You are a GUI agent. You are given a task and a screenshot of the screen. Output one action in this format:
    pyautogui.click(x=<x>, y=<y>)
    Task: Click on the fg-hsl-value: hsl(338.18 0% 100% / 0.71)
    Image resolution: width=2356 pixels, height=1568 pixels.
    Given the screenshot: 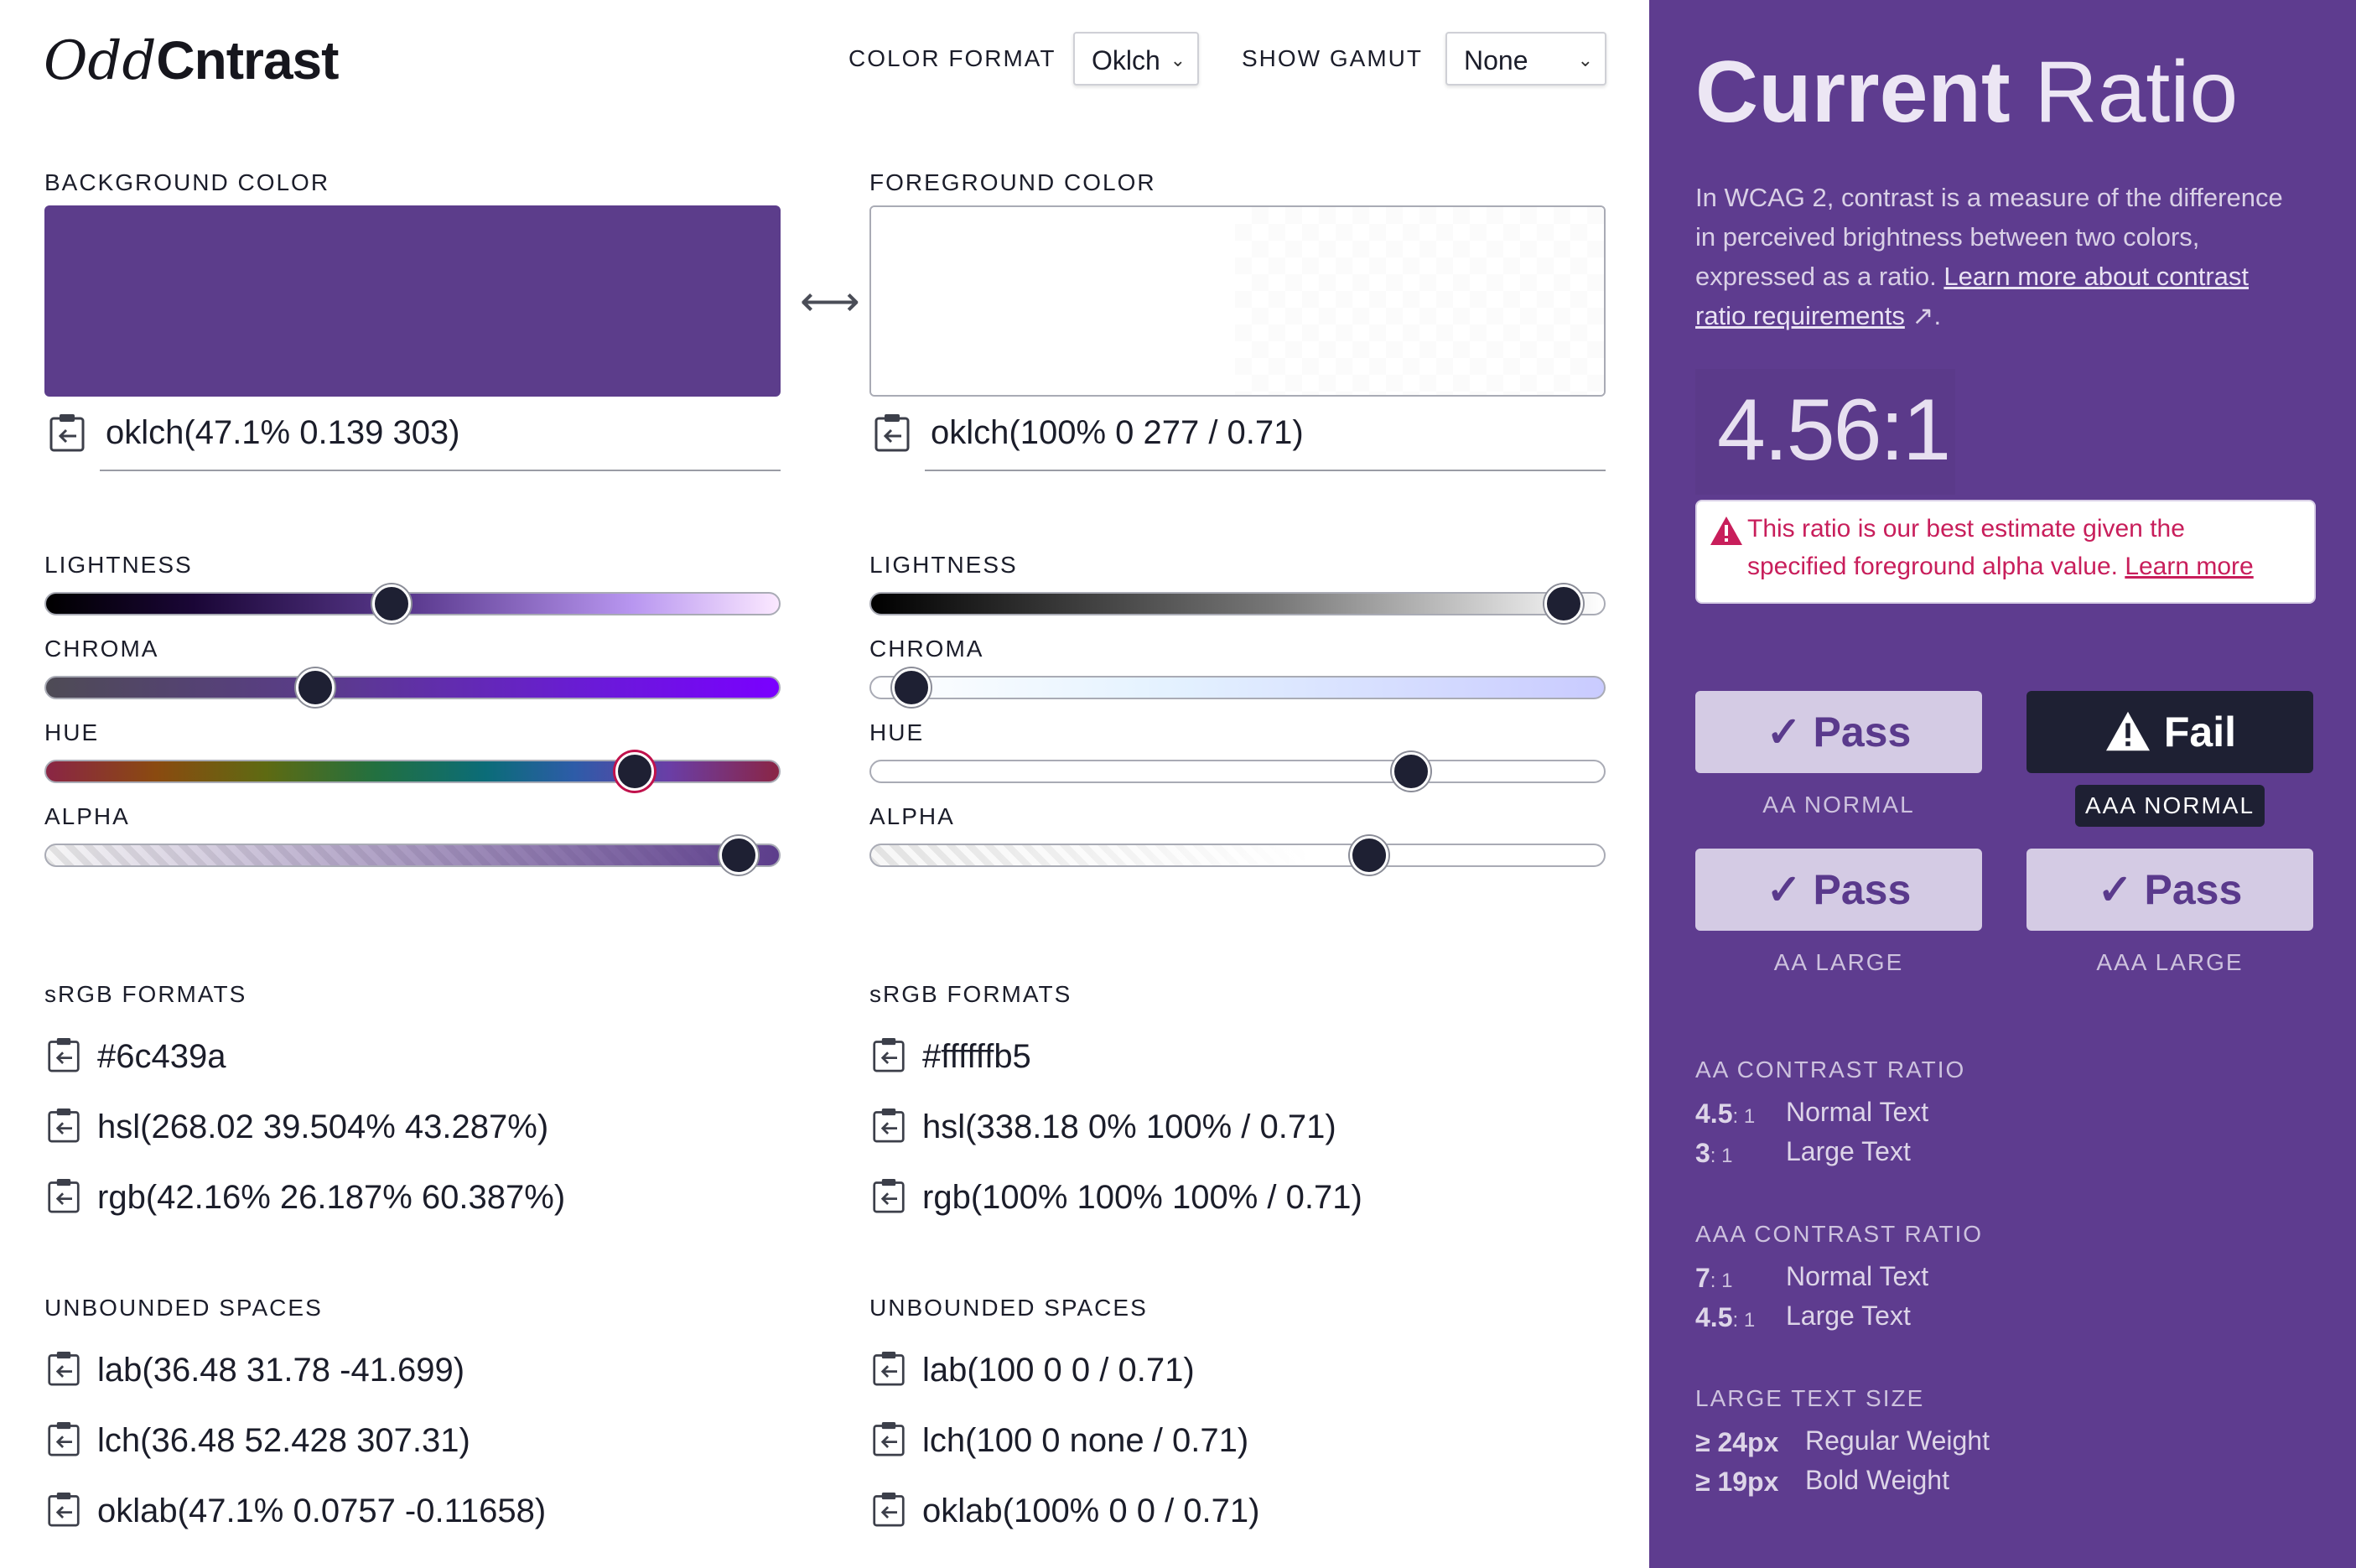 What is the action you would take?
    pyautogui.click(x=1129, y=1127)
    